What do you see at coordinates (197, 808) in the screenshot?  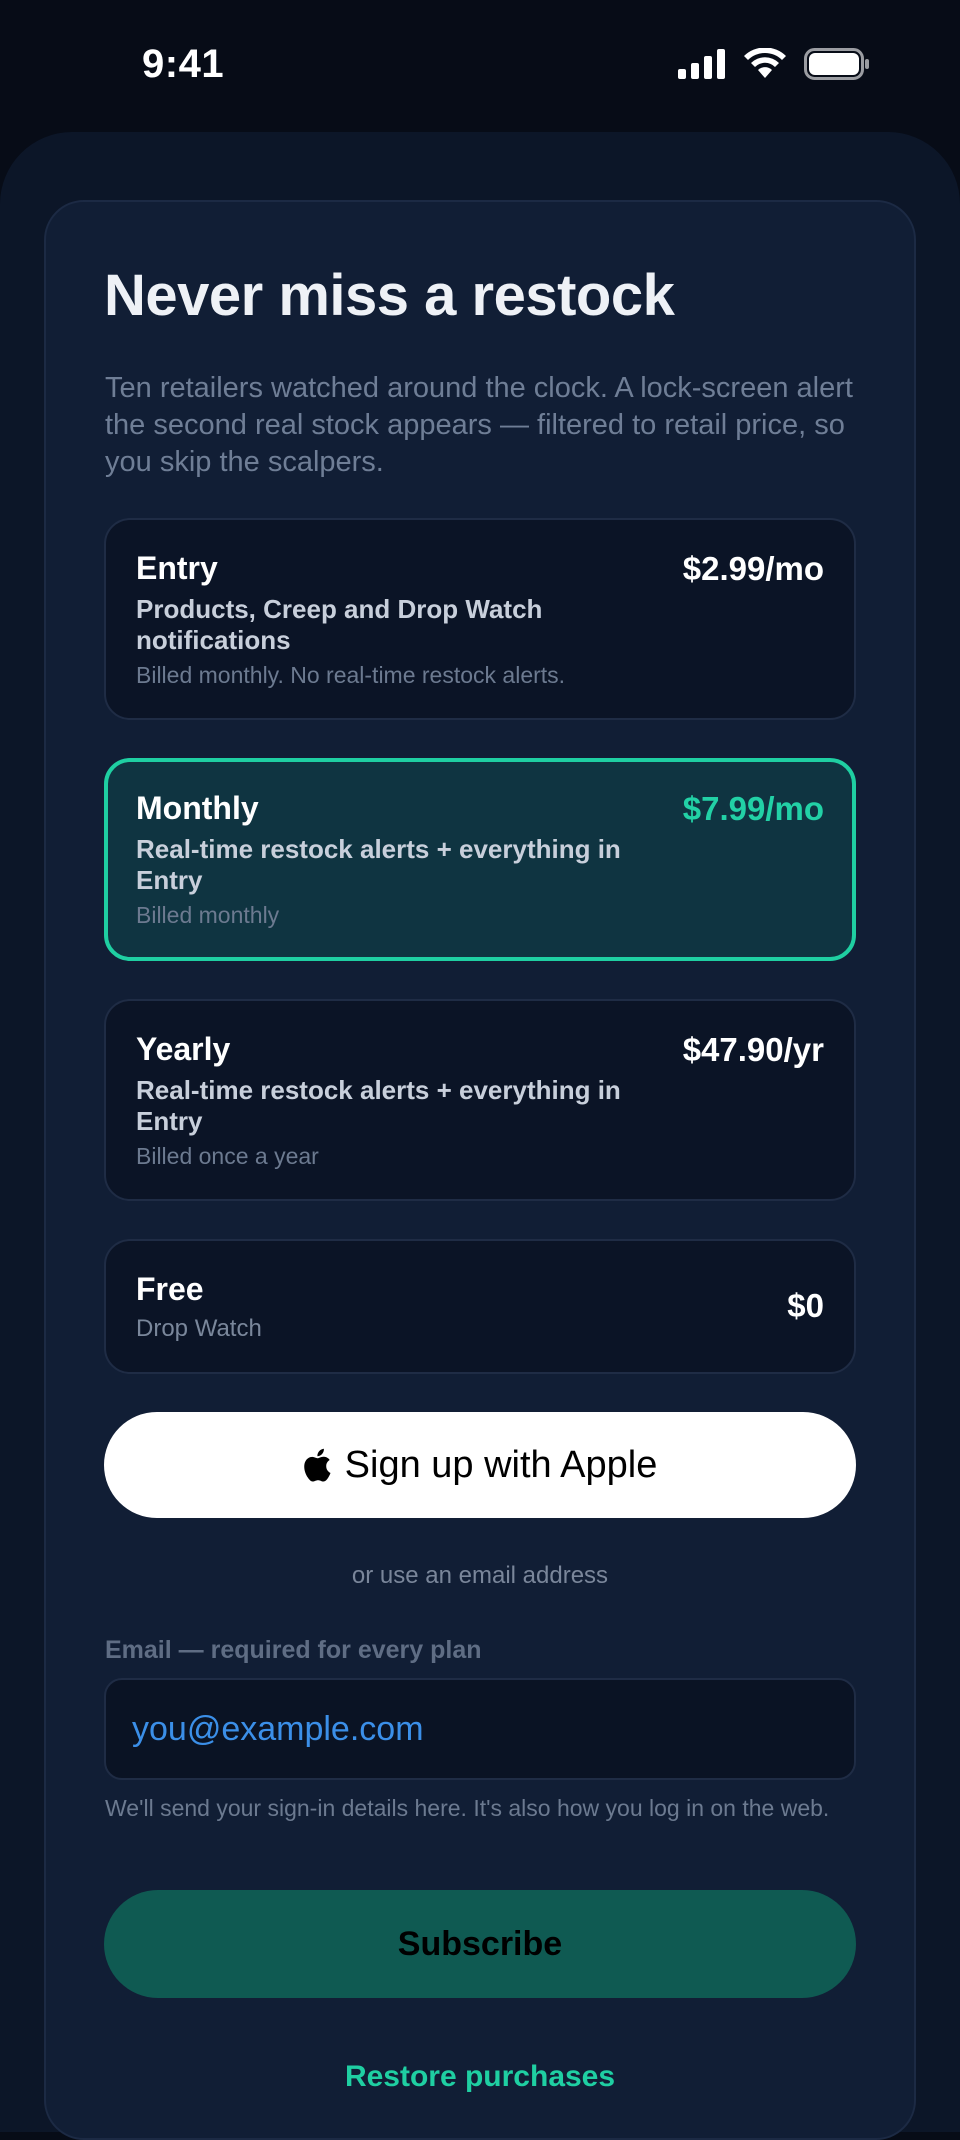 I see `plan-name: Monthly` at bounding box center [197, 808].